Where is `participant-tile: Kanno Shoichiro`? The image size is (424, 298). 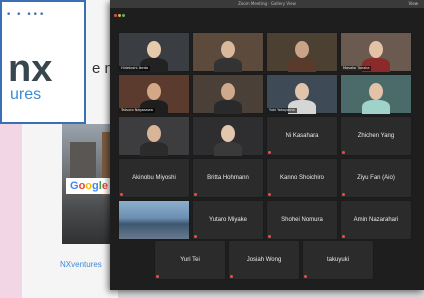 participant-tile: Kanno Shoichiro is located at coordinates (302, 178).